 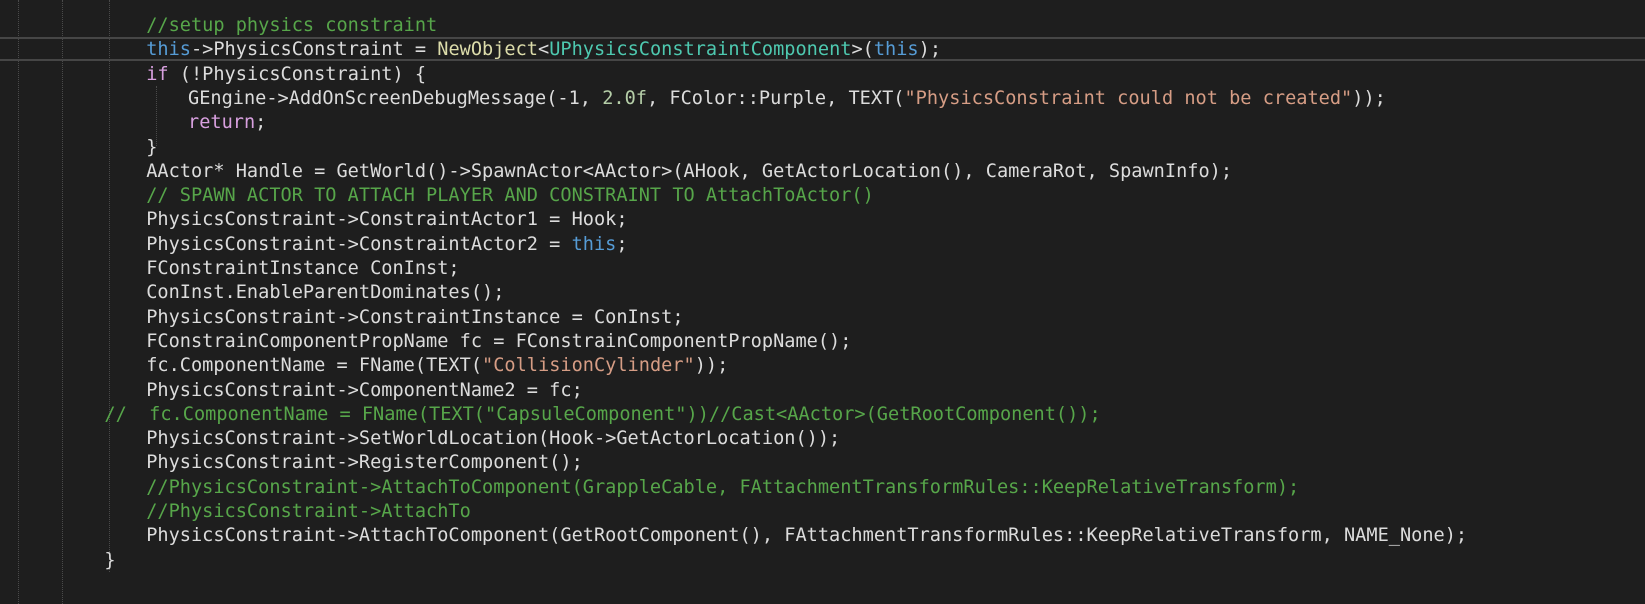 I want to click on code-token: //PhysicsConstraint->AttachTo, so click(x=308, y=511).